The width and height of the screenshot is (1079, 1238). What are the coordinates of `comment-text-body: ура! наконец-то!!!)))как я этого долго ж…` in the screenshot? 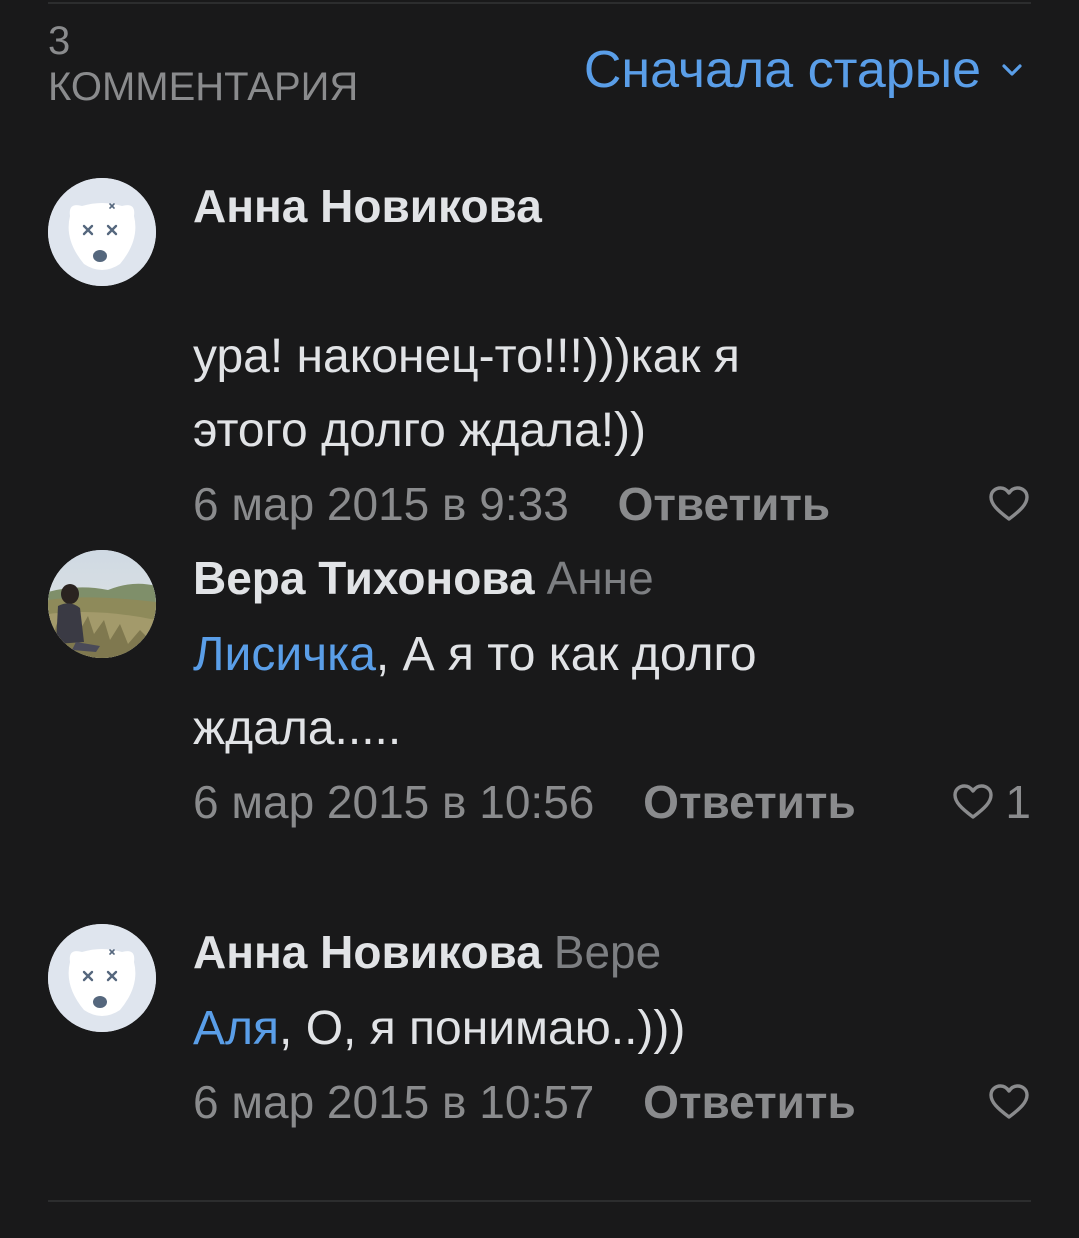 It's located at (466, 393).